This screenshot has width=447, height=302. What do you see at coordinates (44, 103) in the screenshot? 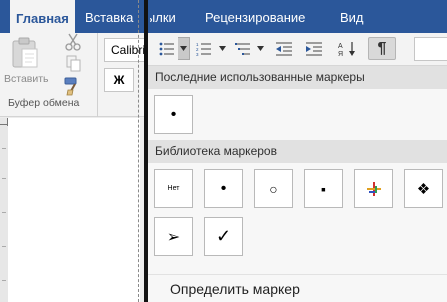
I see `clipboard-group-label: Буфер обмена` at bounding box center [44, 103].